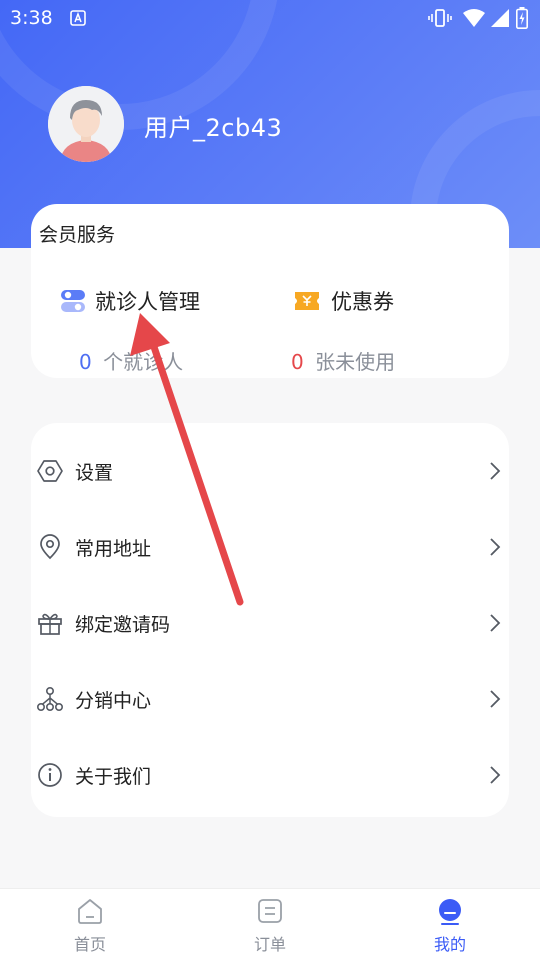 The image size is (540, 960). What do you see at coordinates (50, 547) in the screenshot?
I see `location-icon` at bounding box center [50, 547].